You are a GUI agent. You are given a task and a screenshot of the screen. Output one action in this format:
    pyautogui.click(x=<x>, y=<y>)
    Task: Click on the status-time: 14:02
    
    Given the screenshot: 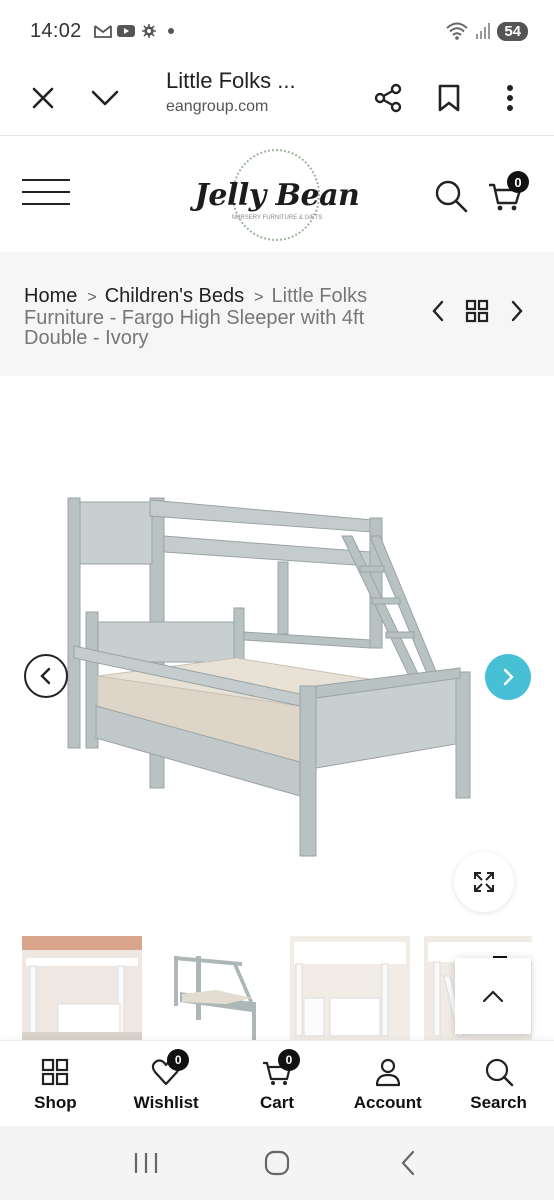 What is the action you would take?
    pyautogui.click(x=56, y=30)
    